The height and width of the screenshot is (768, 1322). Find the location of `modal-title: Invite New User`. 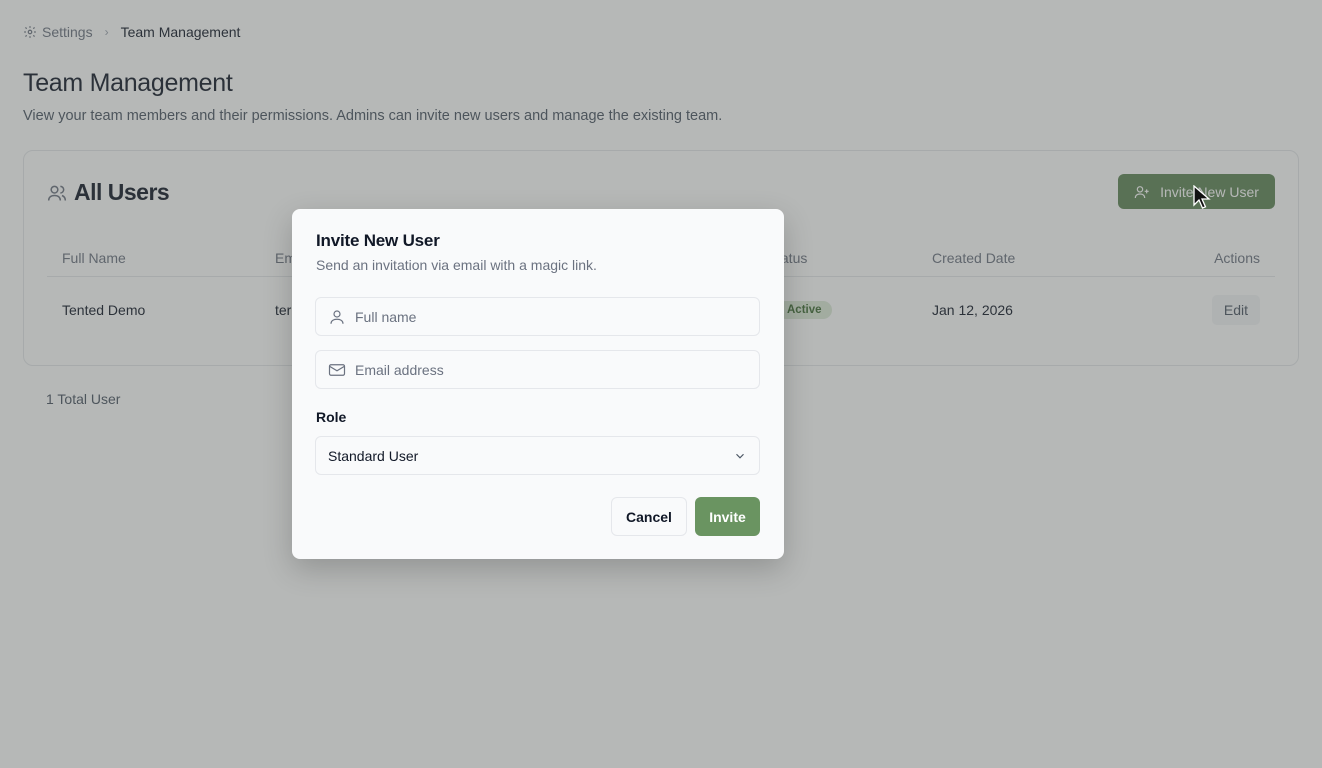

modal-title: Invite New User is located at coordinates (378, 240).